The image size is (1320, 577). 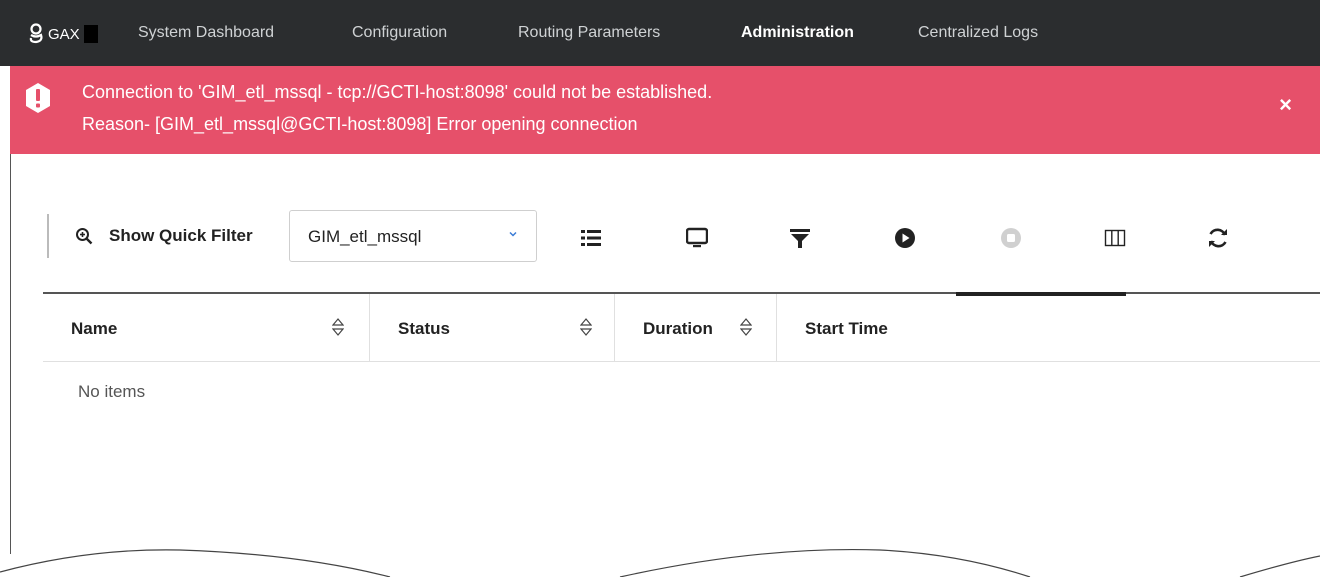 I want to click on column-header-label: Name, so click(x=94, y=328).